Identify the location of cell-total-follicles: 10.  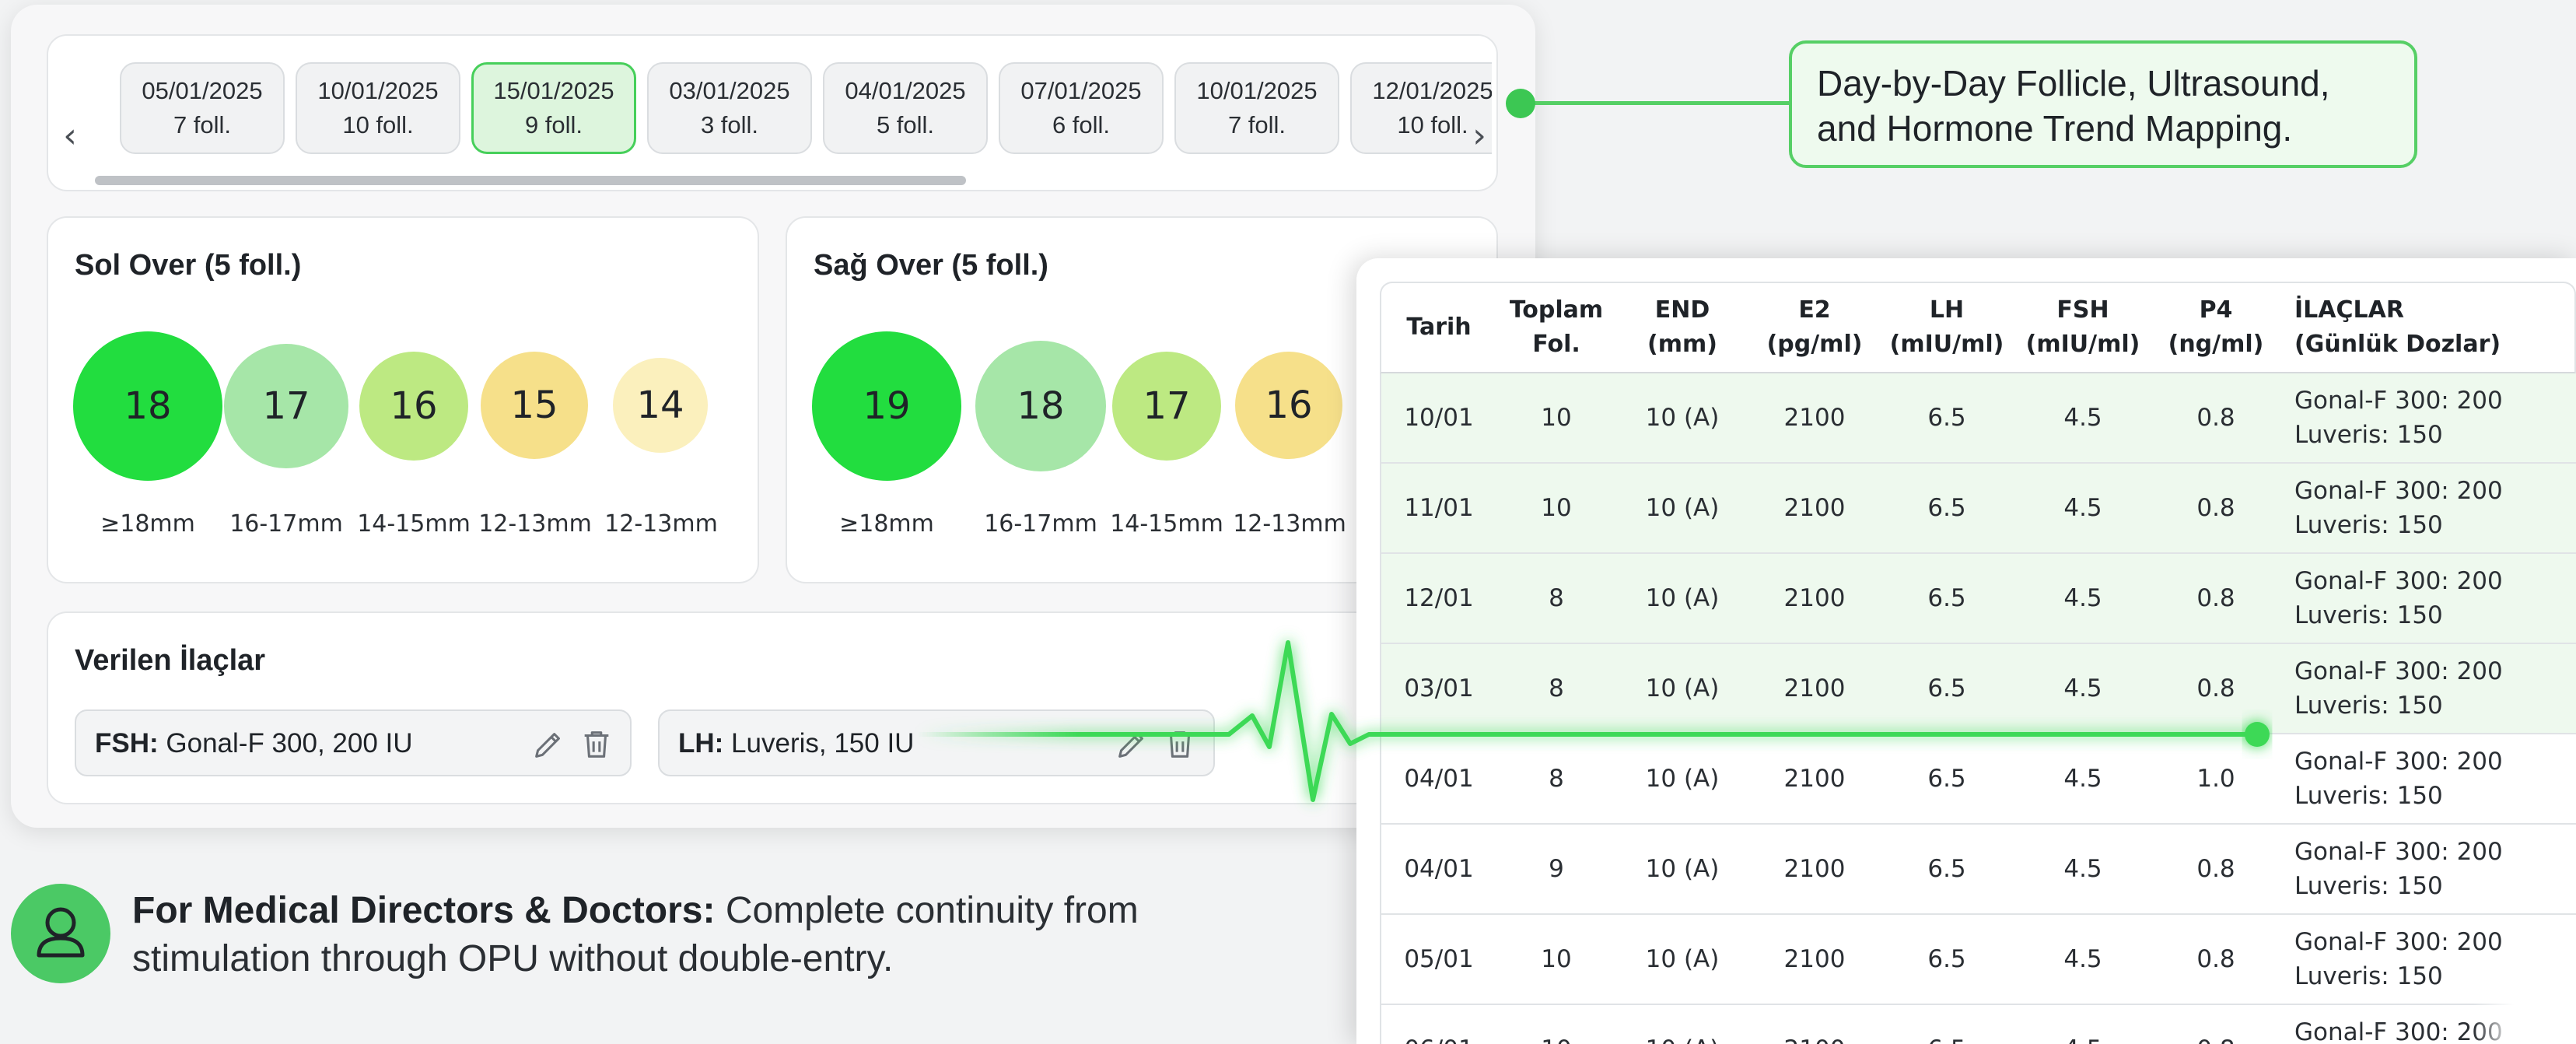
(1556, 508).